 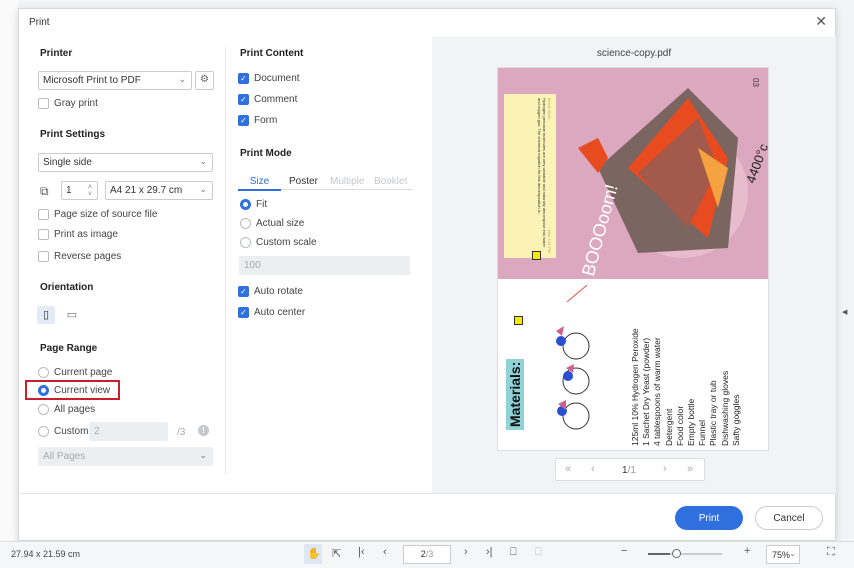 I want to click on printer-value: Microsoft Print to PDF, so click(x=92, y=80).